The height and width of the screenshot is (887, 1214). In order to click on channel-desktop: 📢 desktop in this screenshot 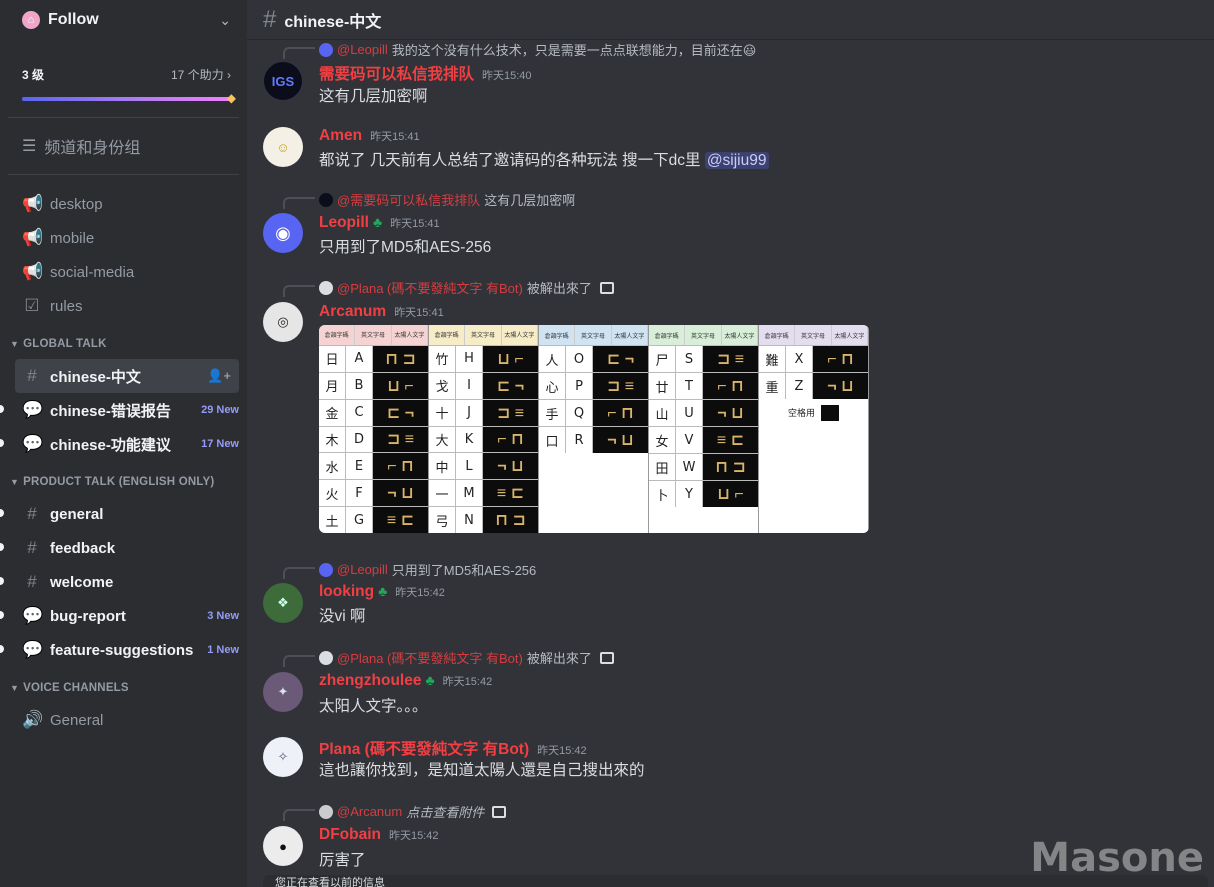, I will do `click(123, 204)`.